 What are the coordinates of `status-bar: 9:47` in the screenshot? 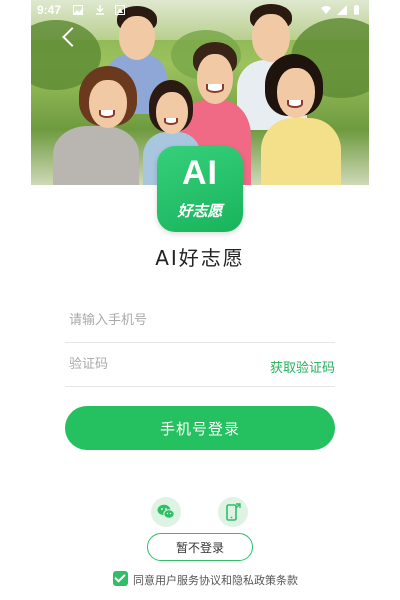 It's located at (200, 11).